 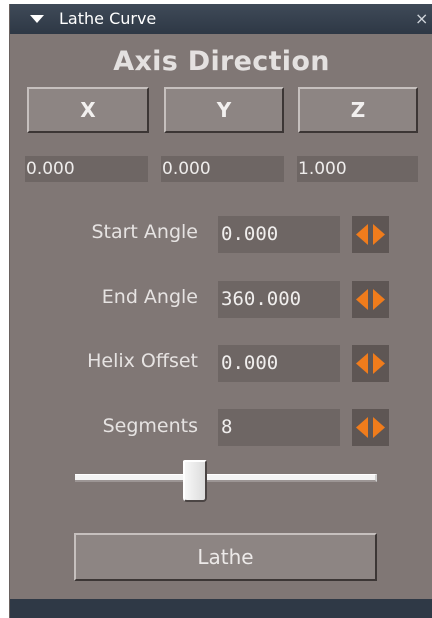 I want to click on start-angle-label: Start Angle, so click(x=144, y=232).